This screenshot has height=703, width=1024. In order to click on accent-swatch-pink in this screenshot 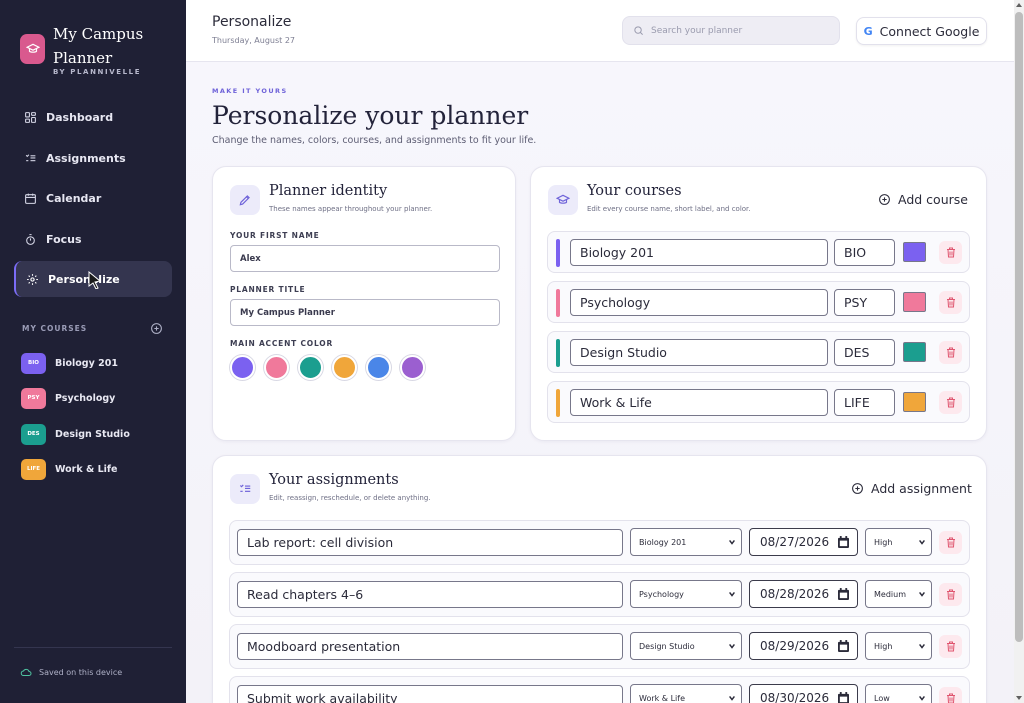, I will do `click(276, 367)`.